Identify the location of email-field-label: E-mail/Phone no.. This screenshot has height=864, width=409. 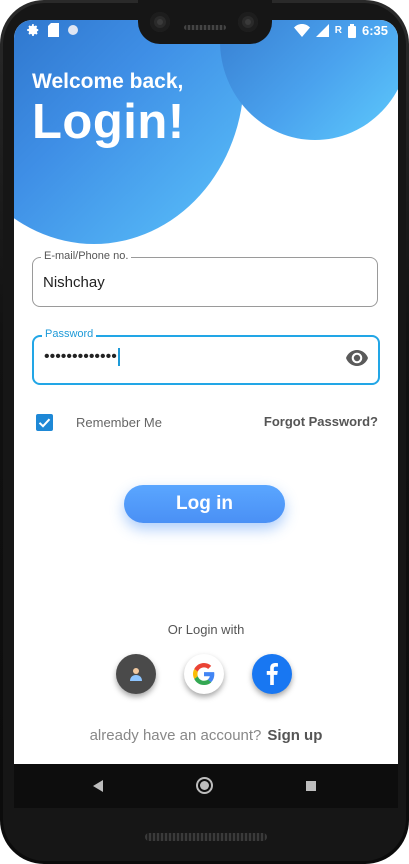
(86, 256).